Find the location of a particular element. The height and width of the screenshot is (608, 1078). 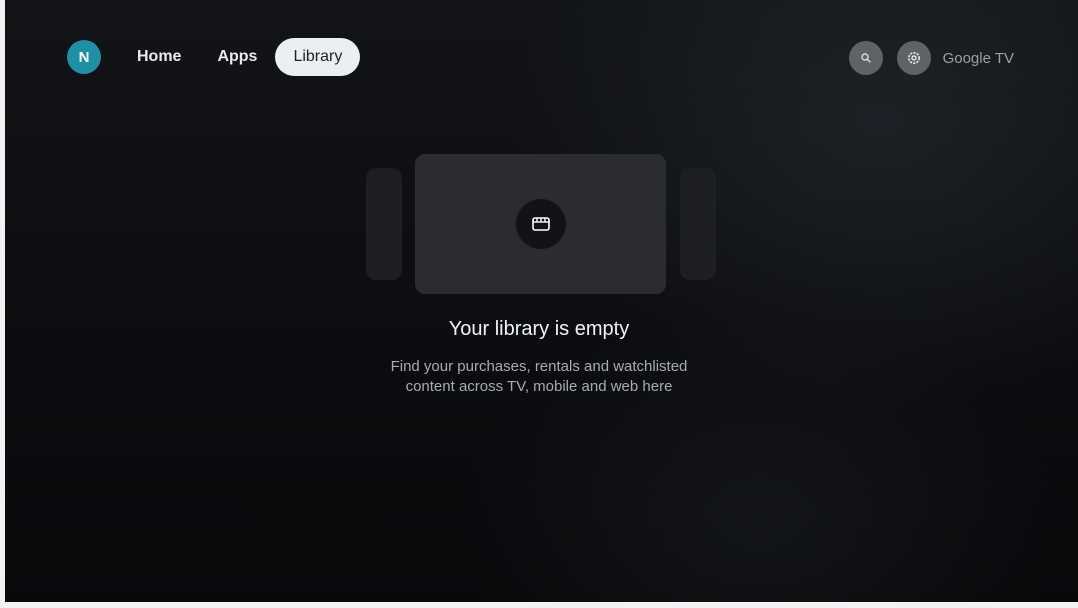

settings-button is located at coordinates (913, 58).